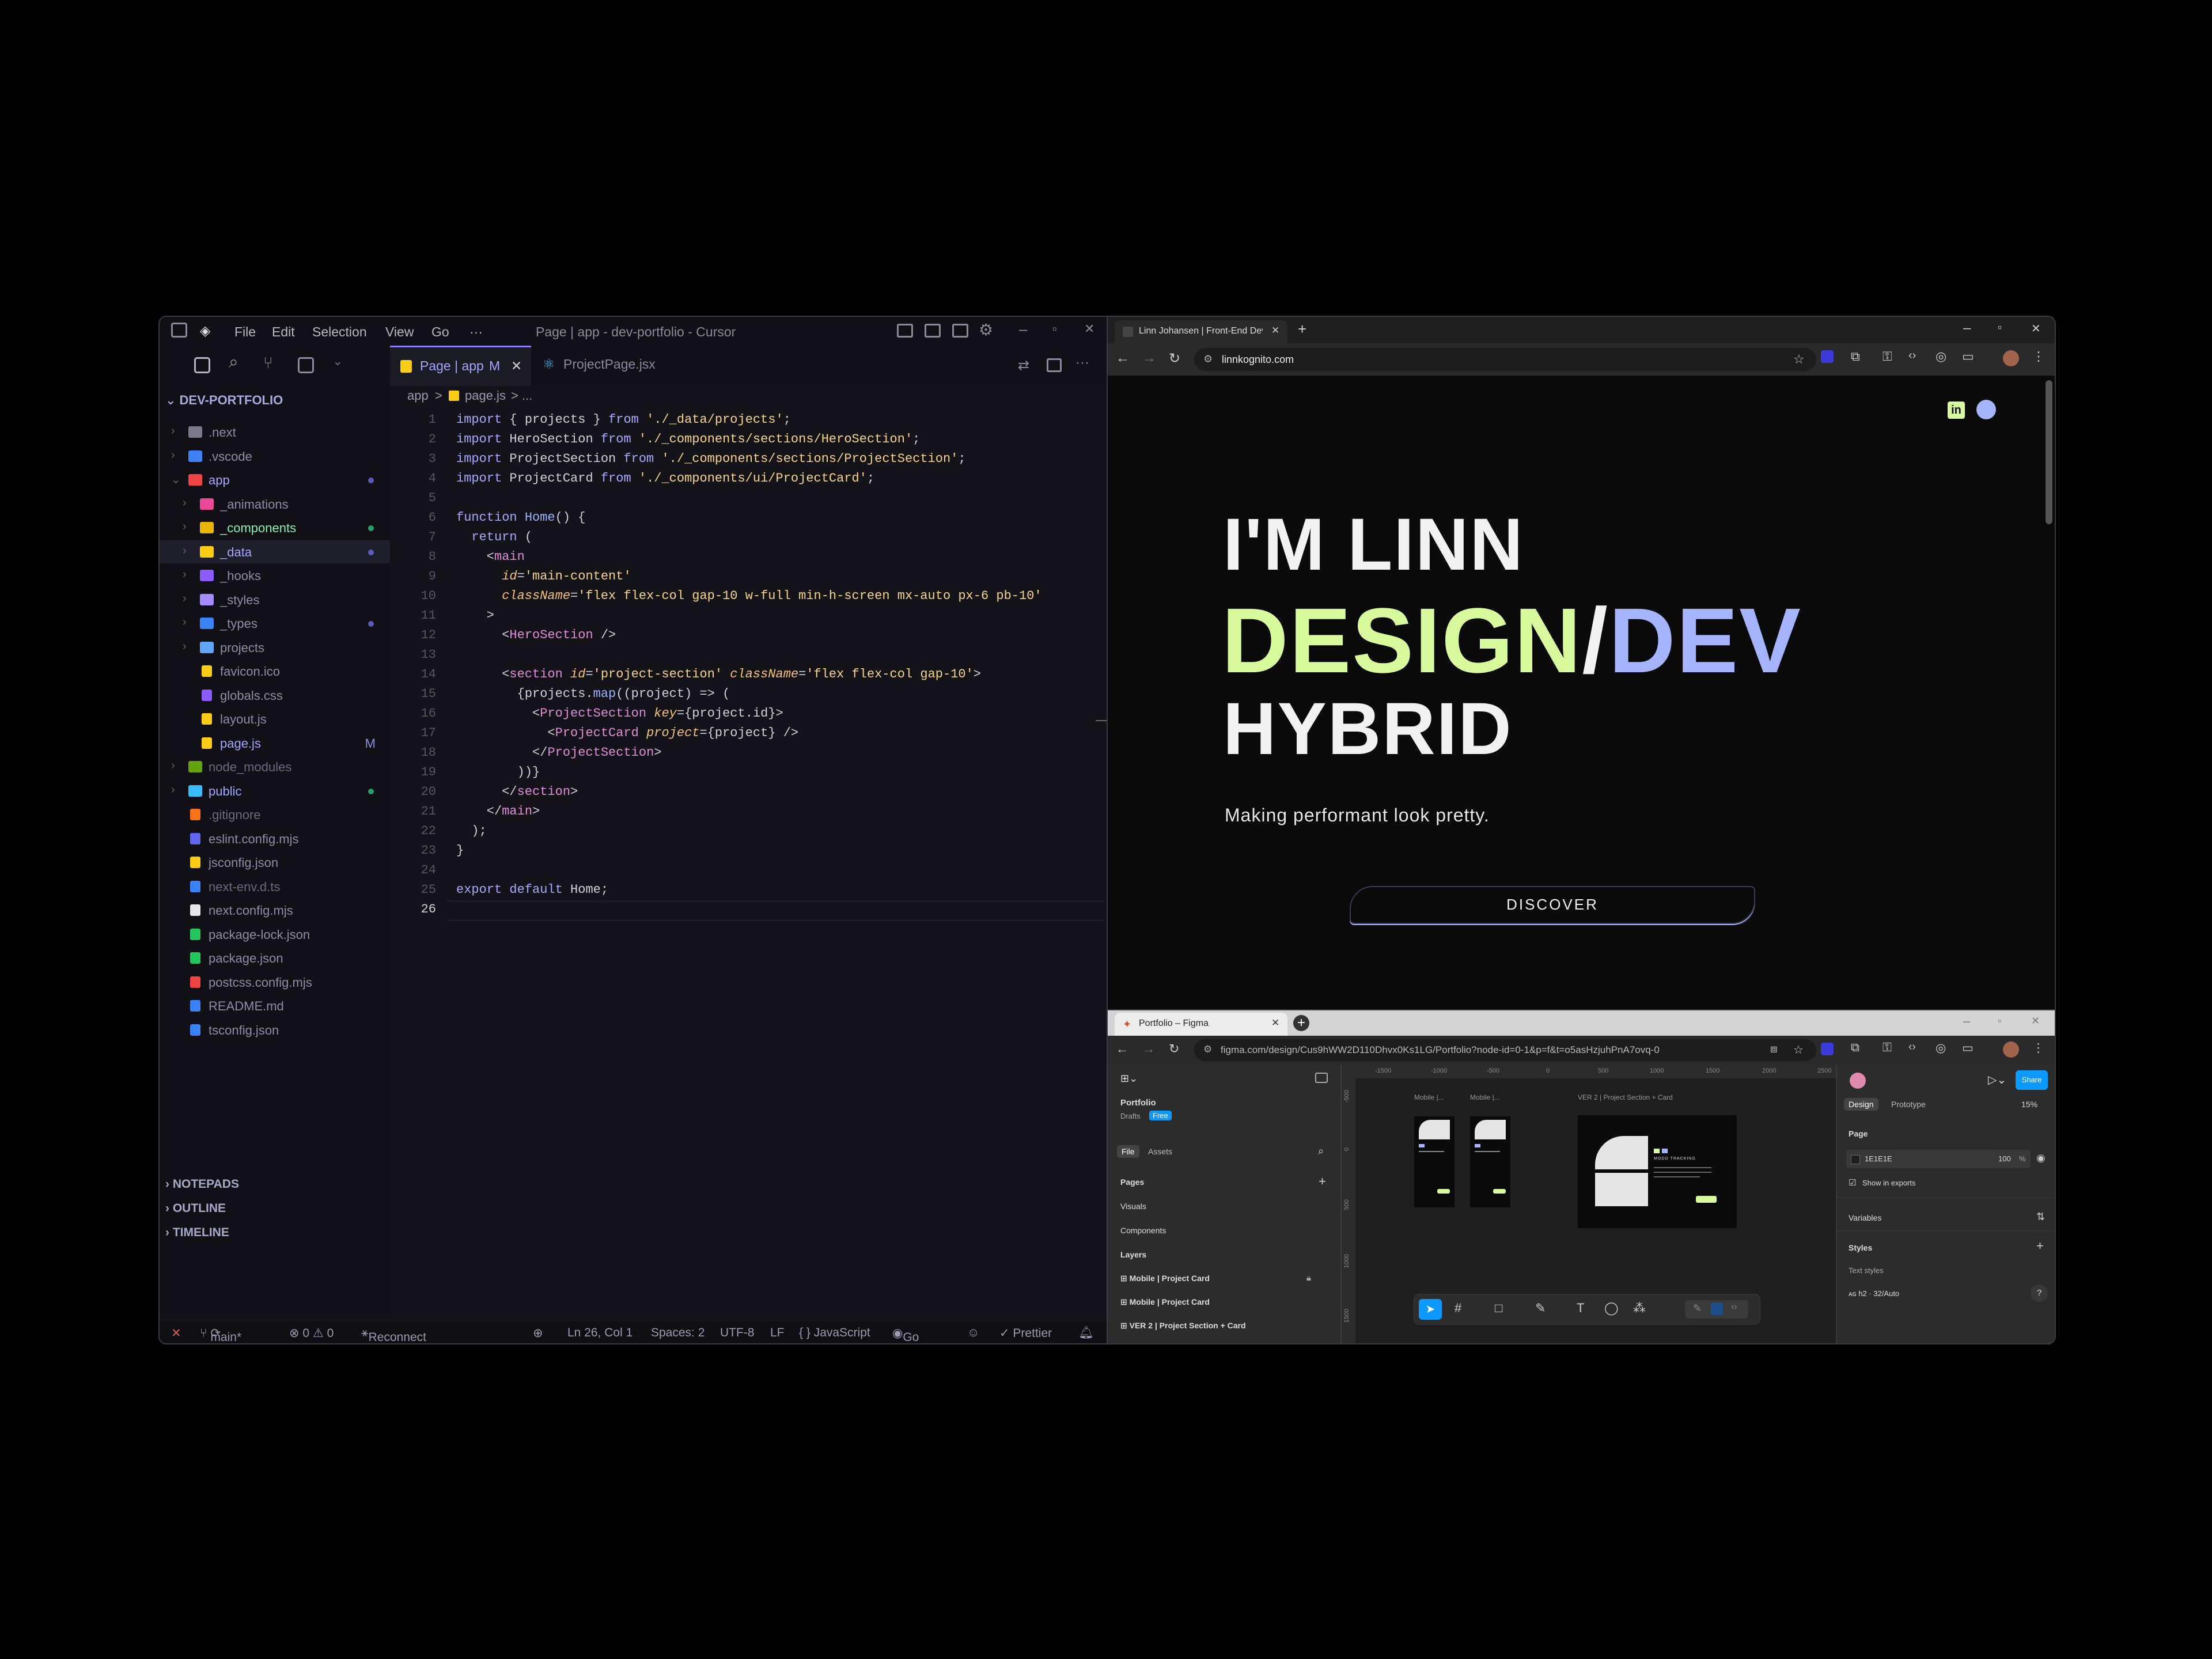 Image resolution: width=2212 pixels, height=1659 pixels. Describe the element at coordinates (777, 1333) in the screenshot. I see `end-of-line: LF` at that location.